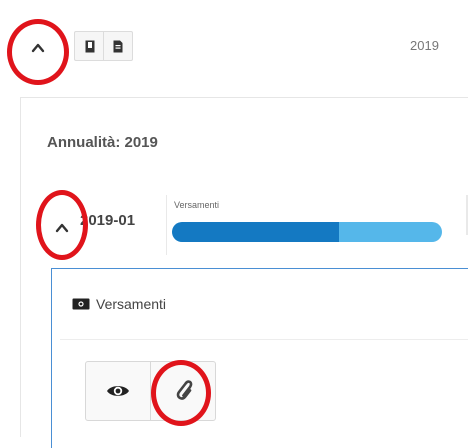 The width and height of the screenshot is (468, 448). What do you see at coordinates (102, 142) in the screenshot?
I see `panel-title: Annualità: 2019` at bounding box center [102, 142].